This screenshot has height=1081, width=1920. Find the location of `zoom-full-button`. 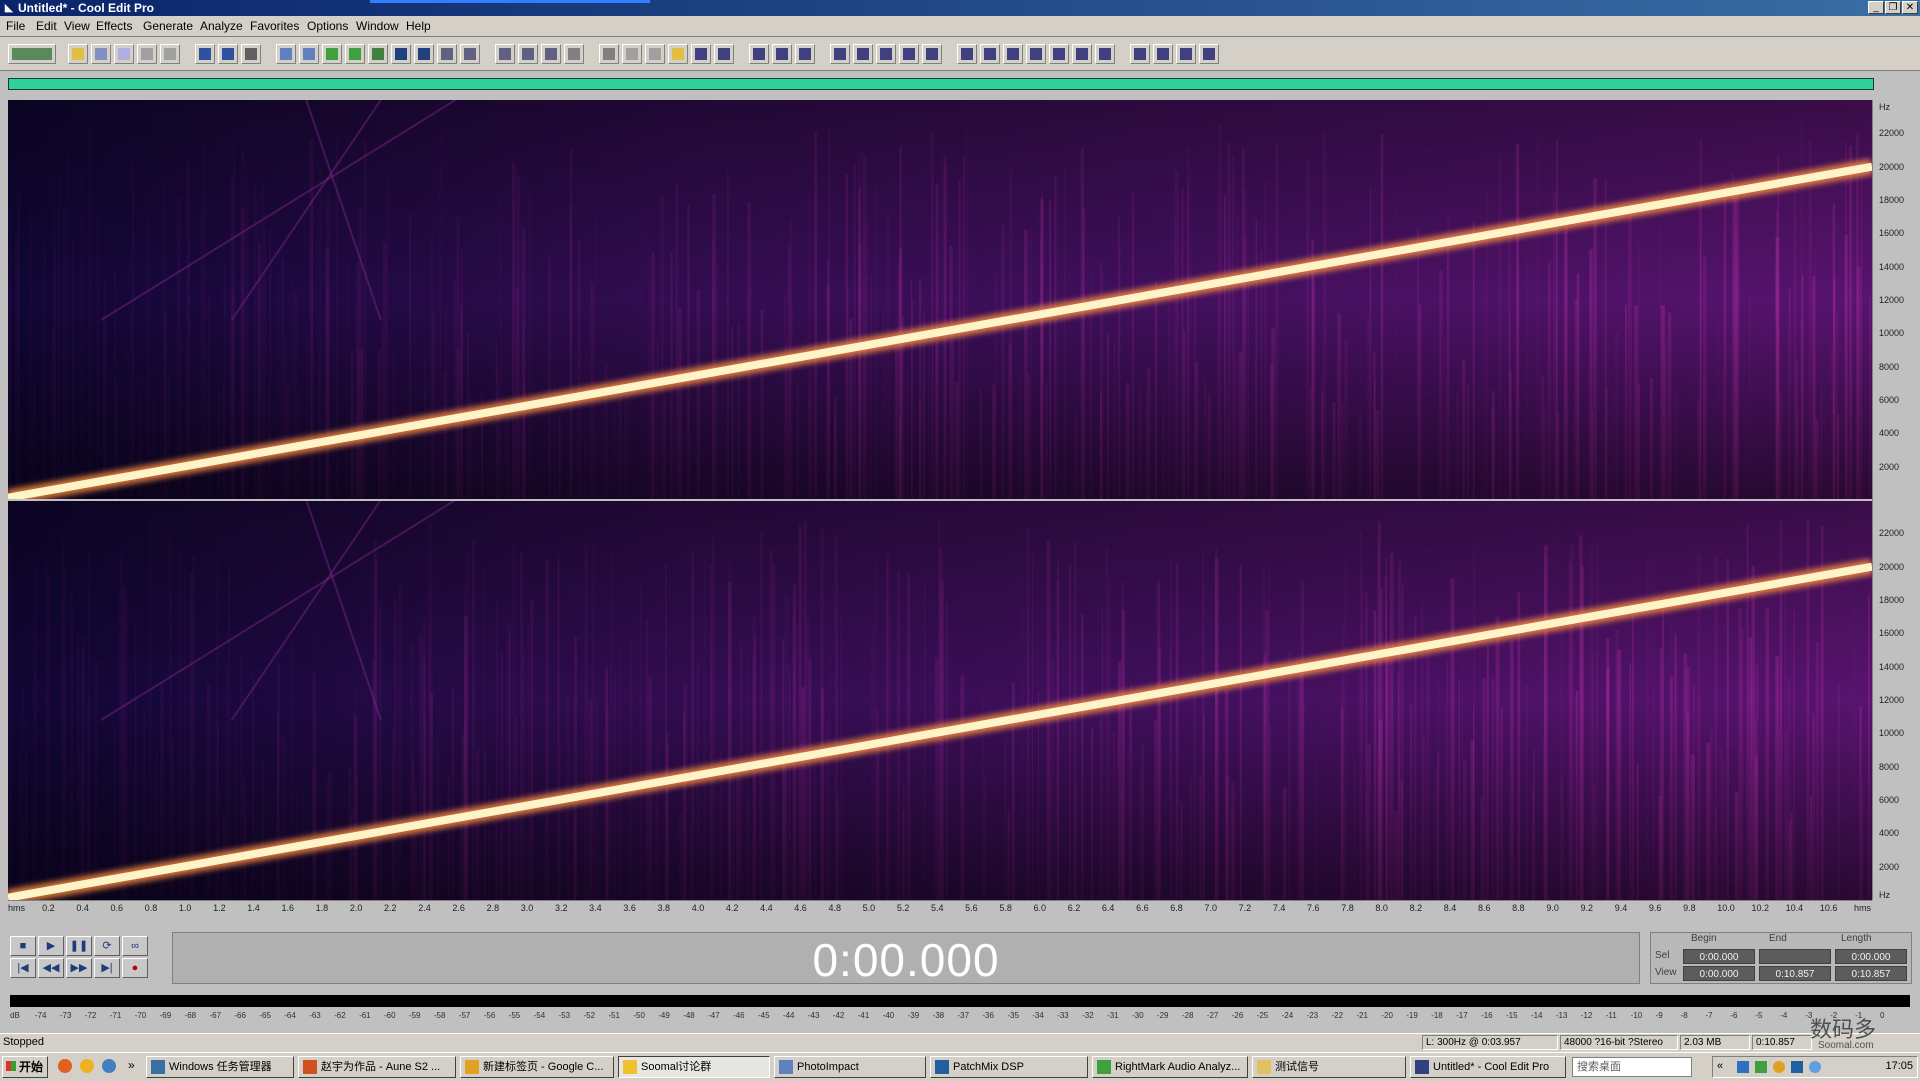

zoom-full-button is located at coordinates (447, 54).